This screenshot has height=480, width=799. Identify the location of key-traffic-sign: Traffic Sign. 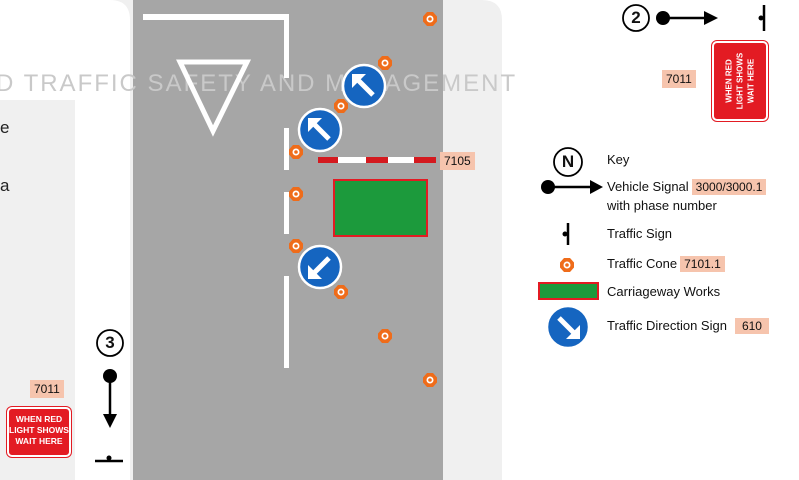
(640, 233).